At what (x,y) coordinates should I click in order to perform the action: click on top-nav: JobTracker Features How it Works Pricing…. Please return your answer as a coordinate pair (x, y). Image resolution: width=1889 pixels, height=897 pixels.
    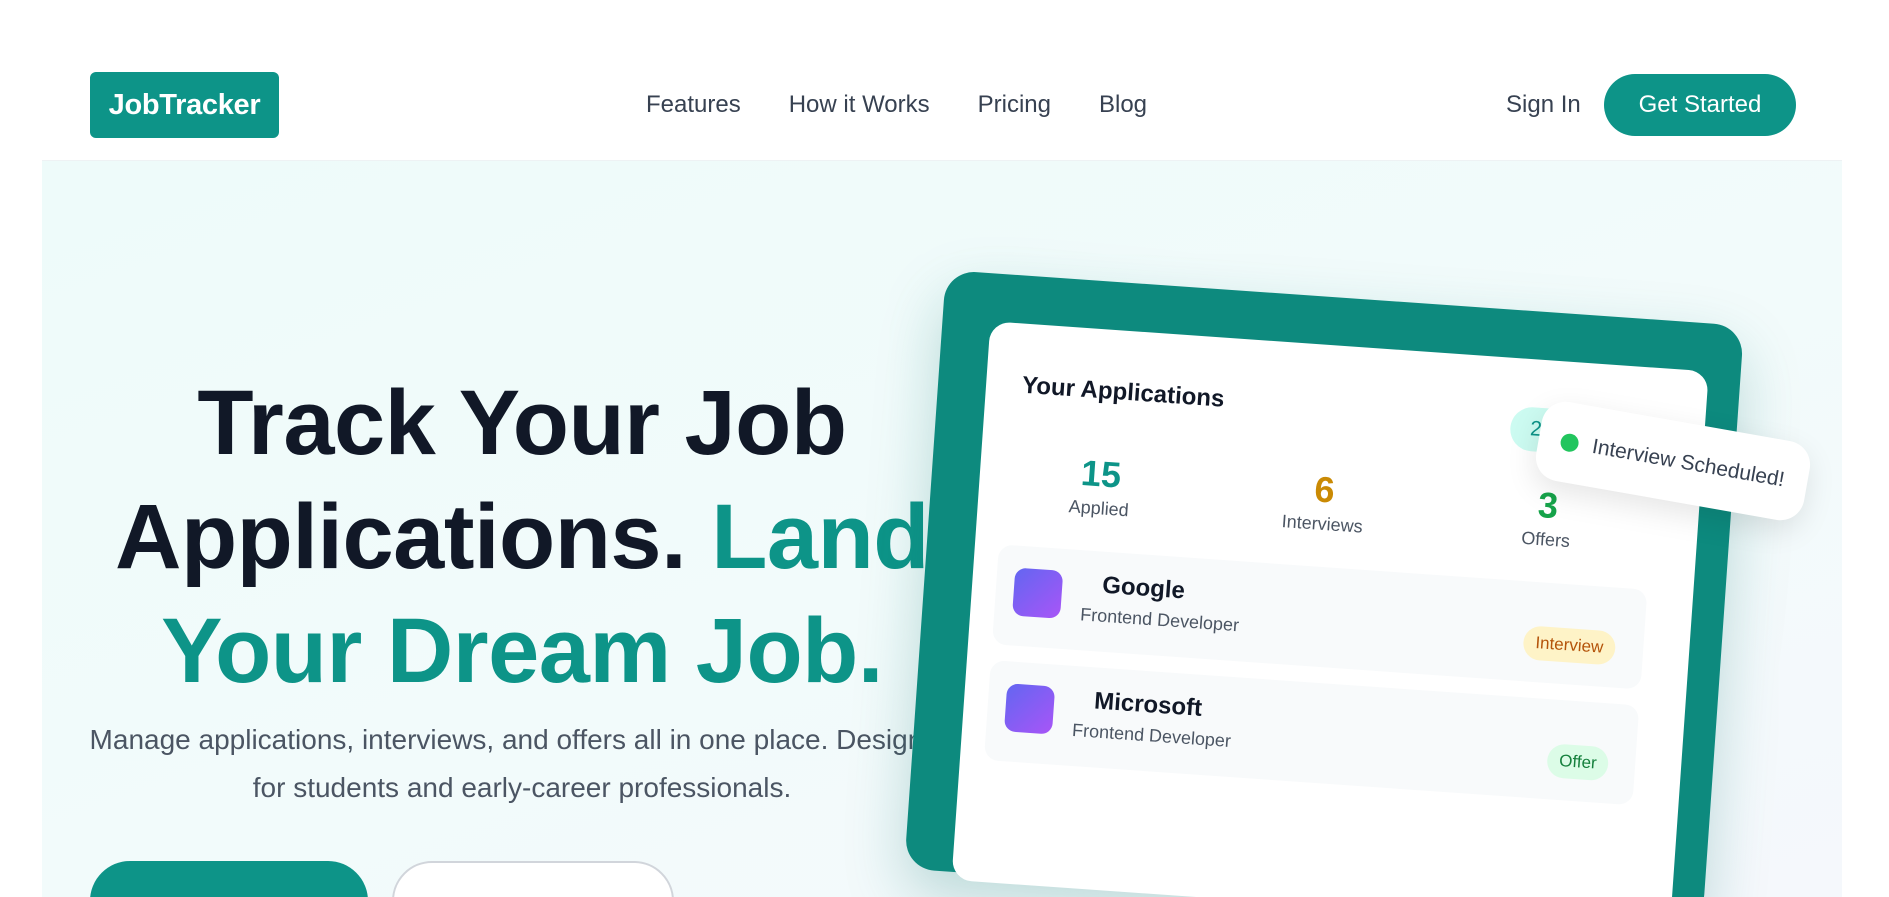
    Looking at the image, I should click on (942, 104).